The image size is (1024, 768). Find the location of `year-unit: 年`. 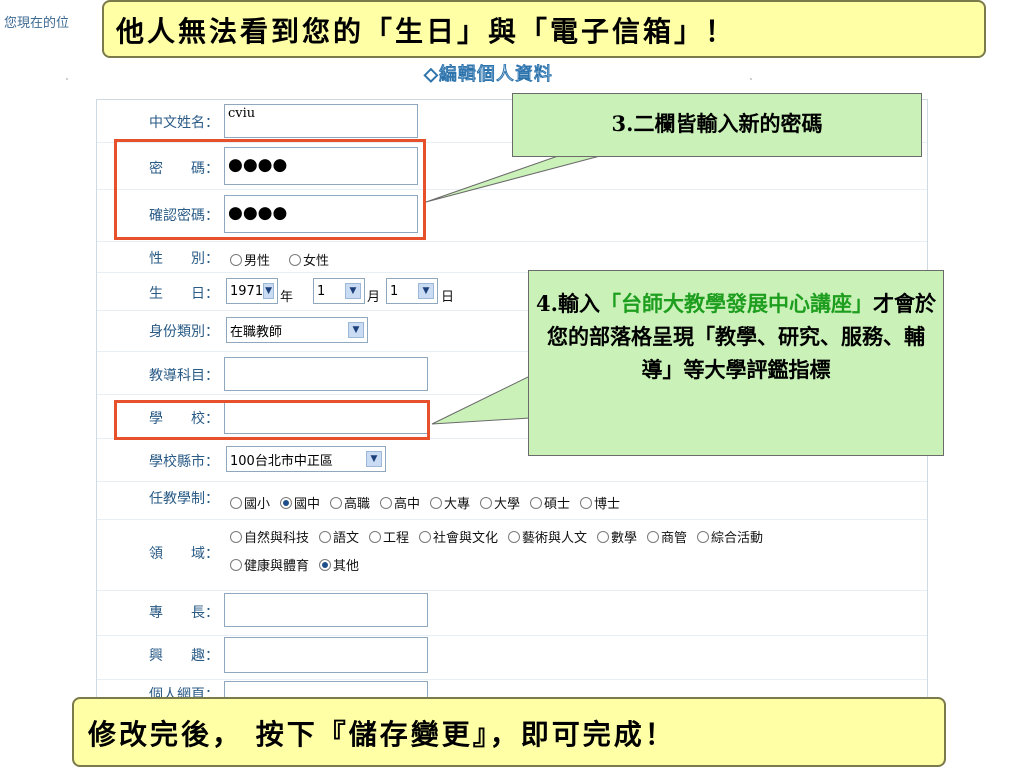

year-unit: 年 is located at coordinates (287, 297).